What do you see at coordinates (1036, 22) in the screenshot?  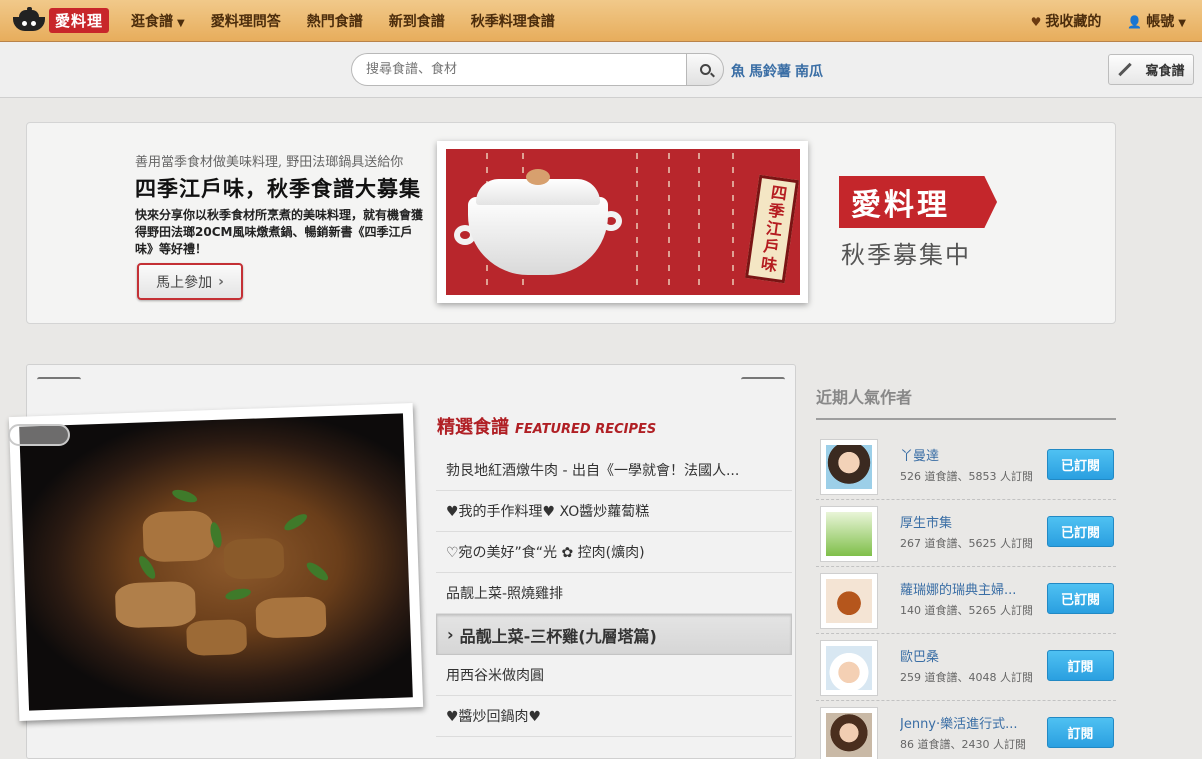 I see `heart-icon: ♥` at bounding box center [1036, 22].